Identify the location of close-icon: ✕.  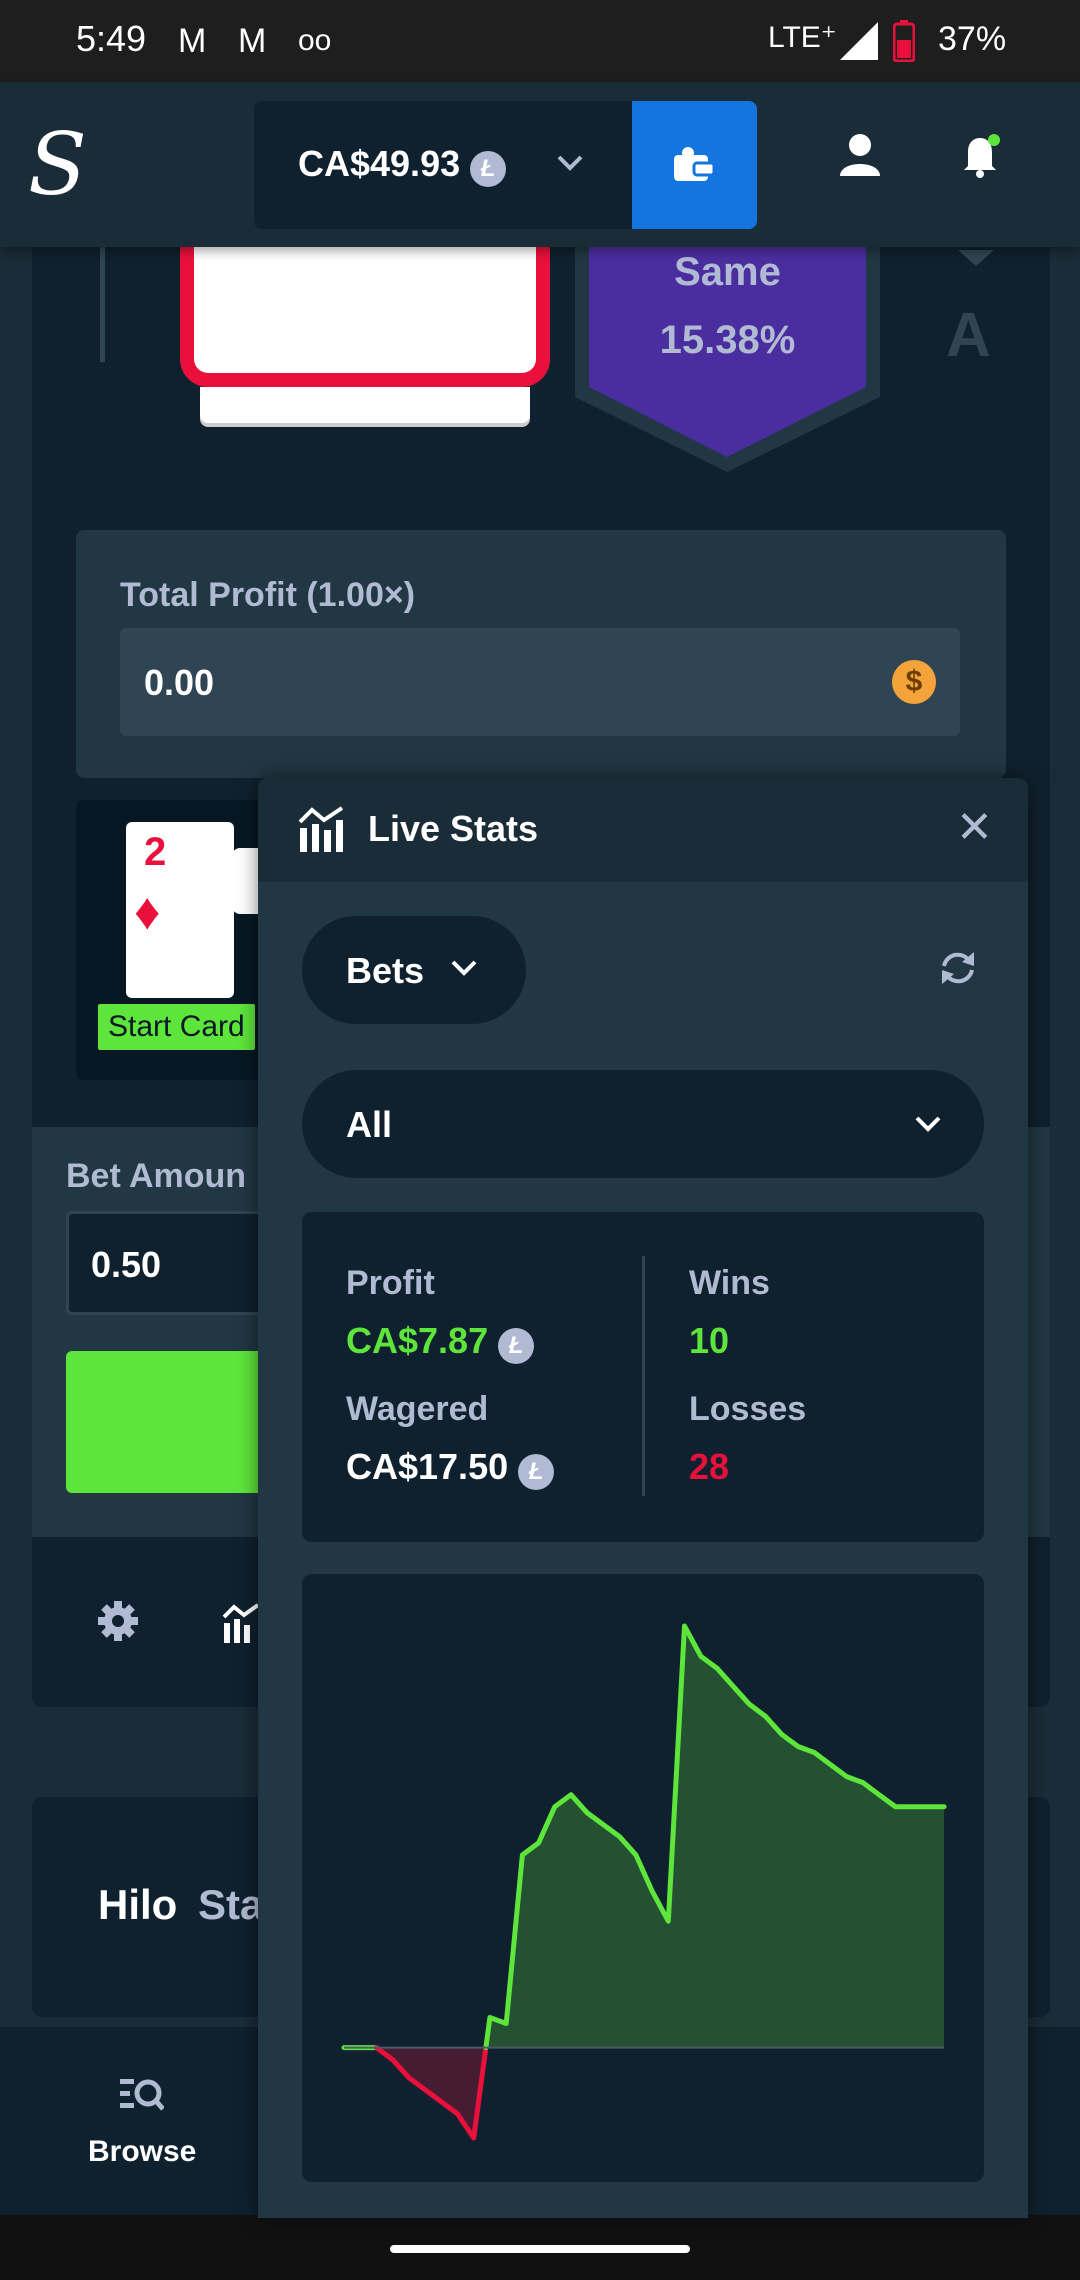
(974, 827).